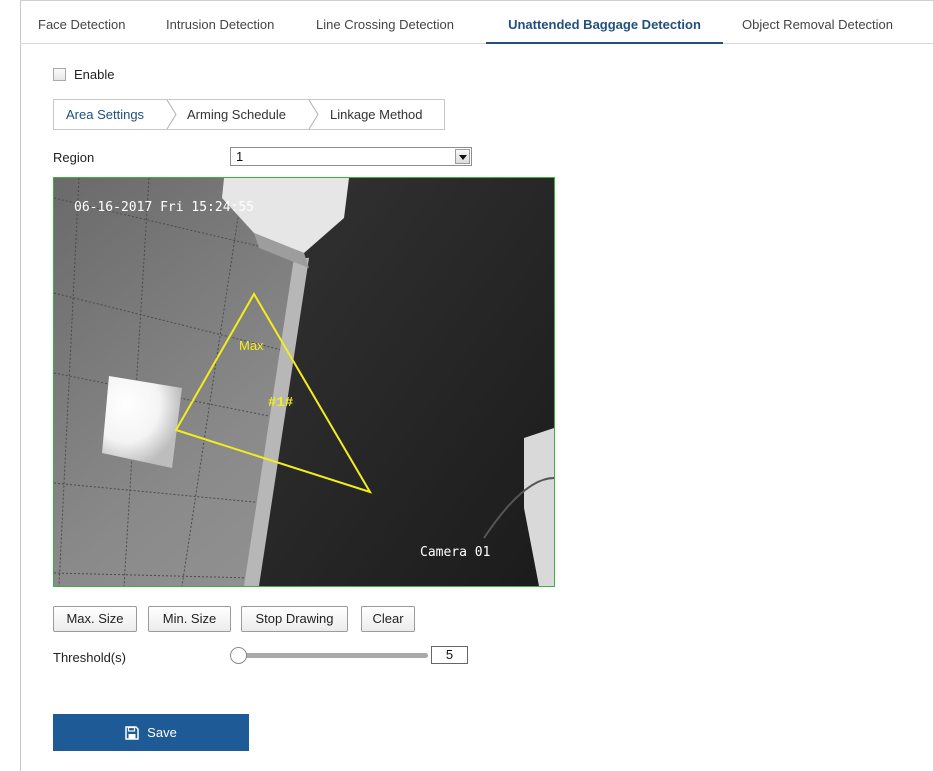 This screenshot has height=771, width=933. What do you see at coordinates (74, 157) in the screenshot?
I see `region-label: Region` at bounding box center [74, 157].